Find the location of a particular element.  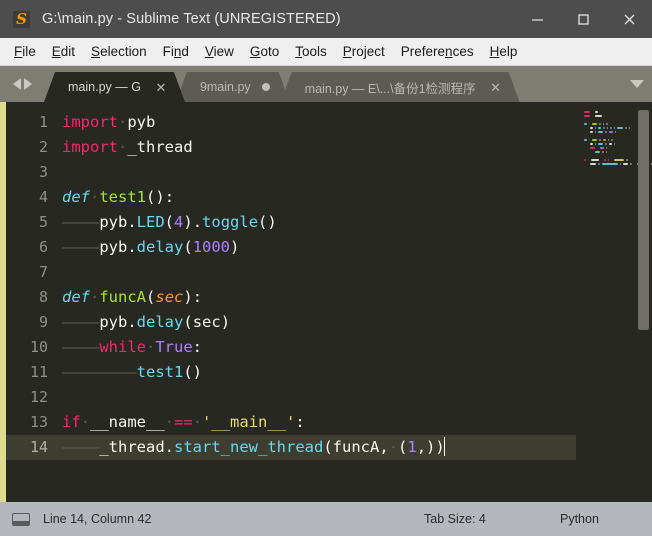

next-tab-arrow-icon is located at coordinates (27, 84).